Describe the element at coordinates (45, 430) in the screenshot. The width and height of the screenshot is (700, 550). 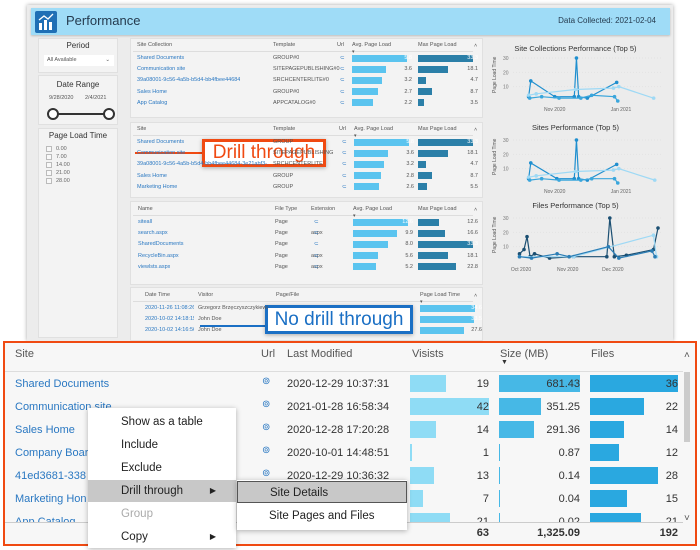
I see `site-link: Sales Home` at that location.